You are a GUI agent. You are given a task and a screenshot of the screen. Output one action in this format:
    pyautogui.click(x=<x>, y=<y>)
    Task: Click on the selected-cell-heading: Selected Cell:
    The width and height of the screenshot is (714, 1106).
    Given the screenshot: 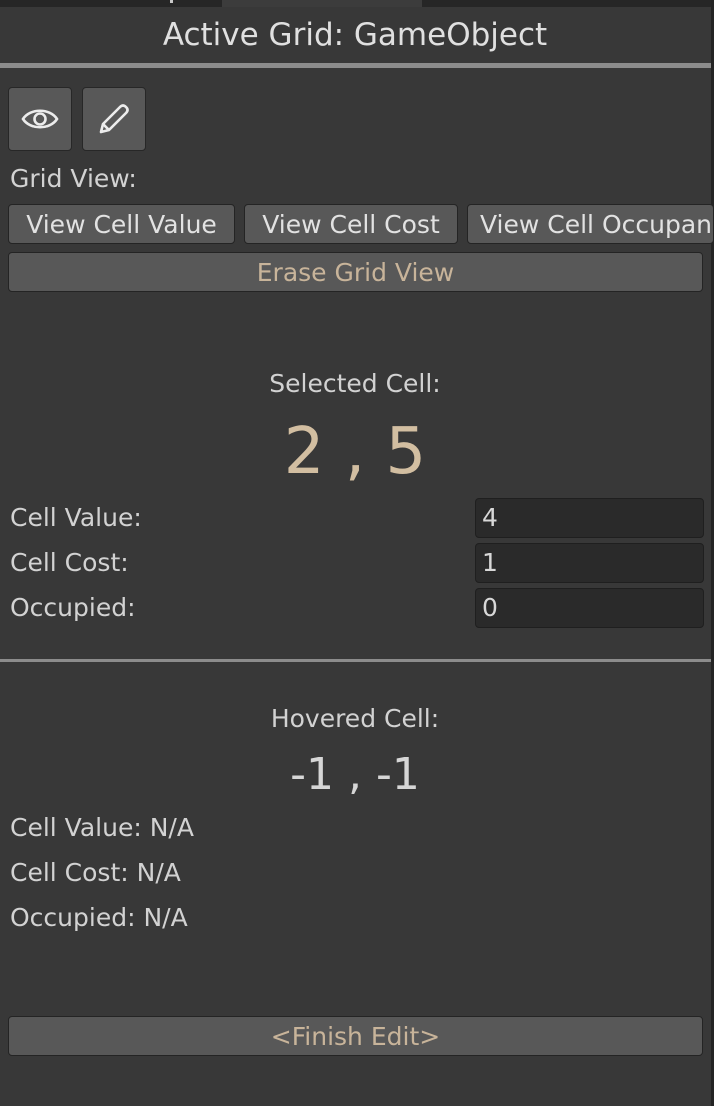 What is the action you would take?
    pyautogui.click(x=355, y=383)
    